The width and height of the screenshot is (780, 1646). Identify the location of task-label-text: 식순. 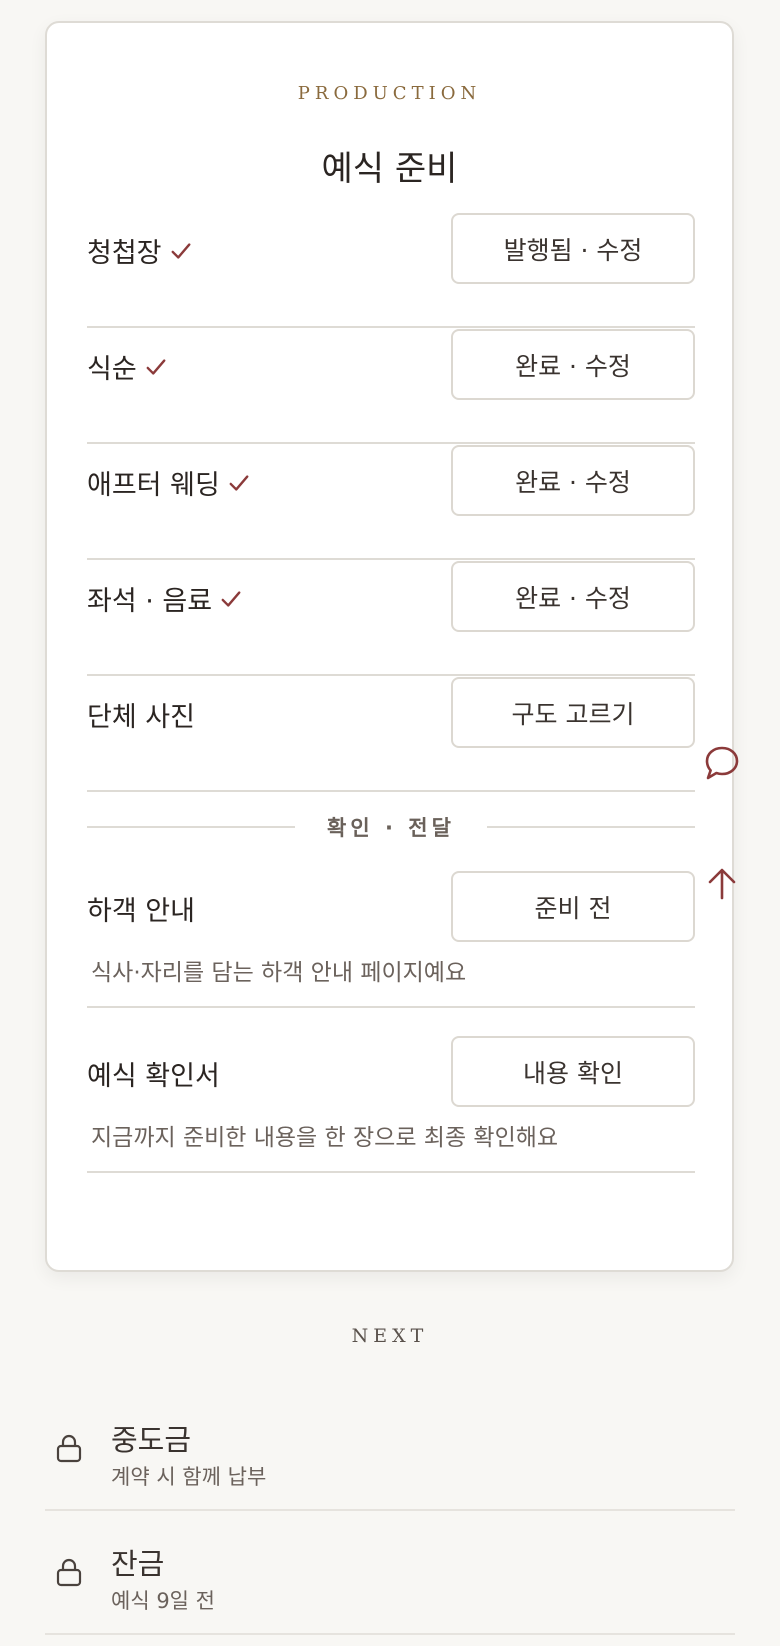
(112, 369).